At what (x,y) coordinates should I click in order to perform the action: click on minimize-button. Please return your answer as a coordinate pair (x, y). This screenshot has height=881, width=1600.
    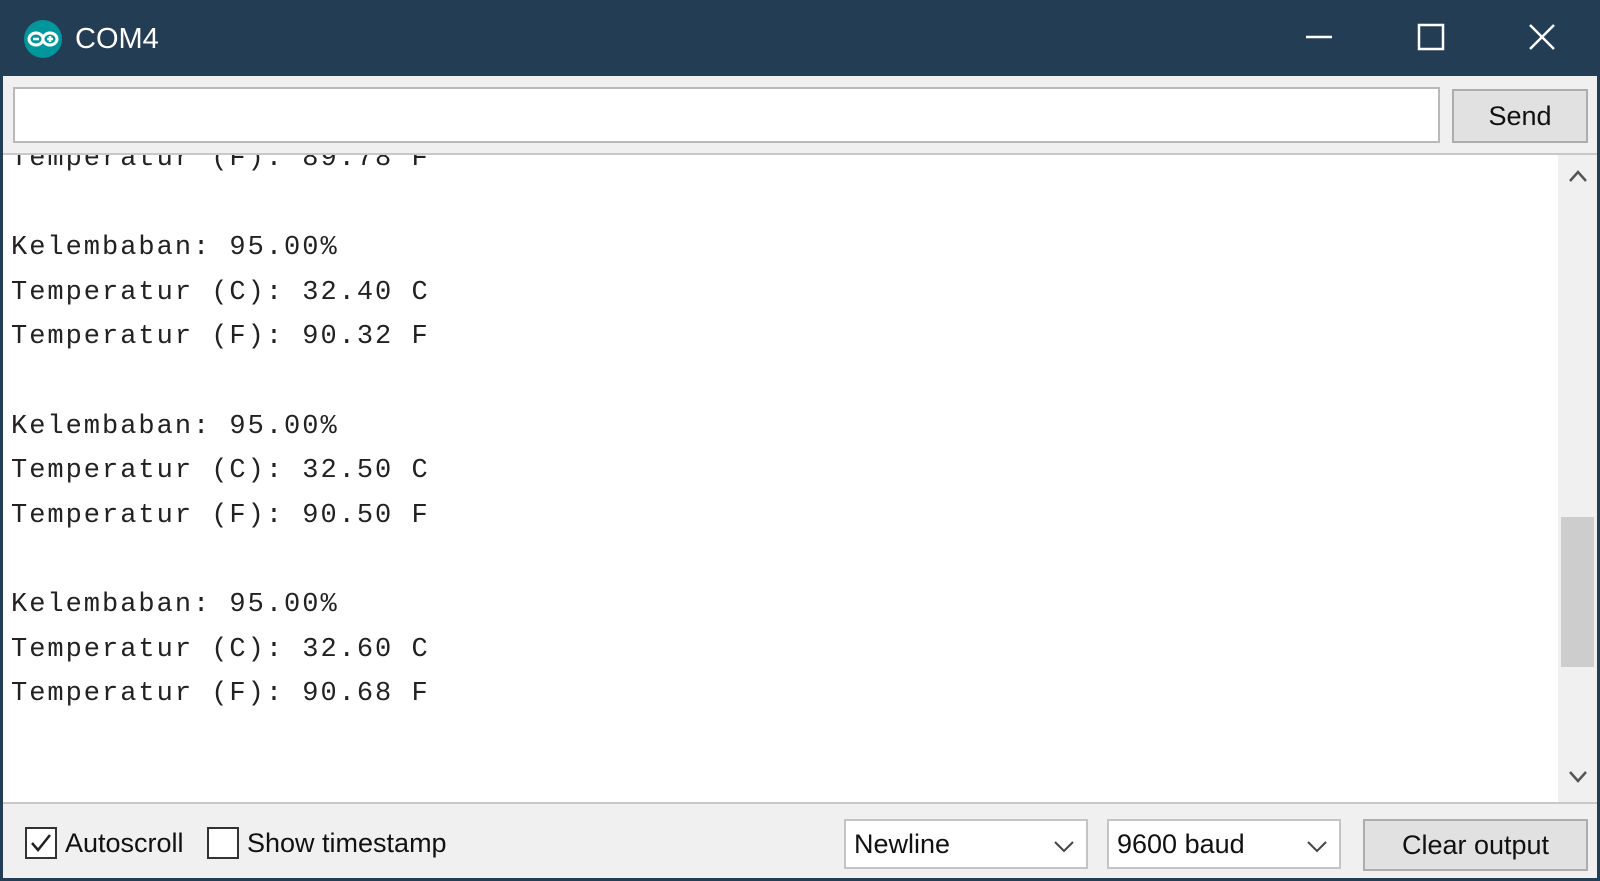
    Looking at the image, I should click on (1319, 39).